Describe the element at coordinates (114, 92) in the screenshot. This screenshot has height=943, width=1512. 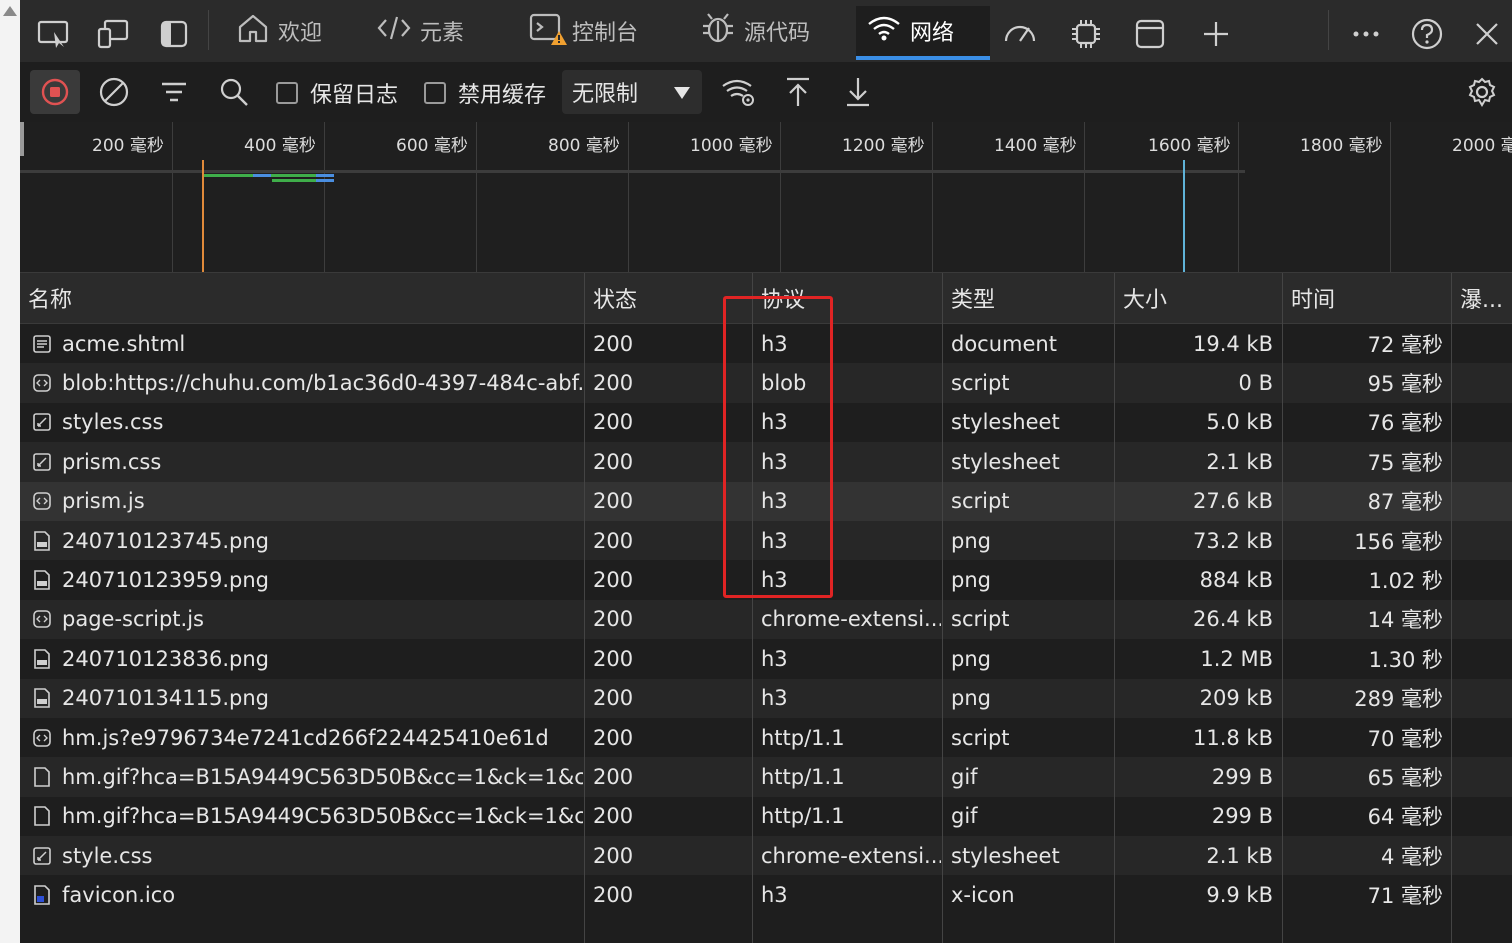
I see `clear-log-icon` at that location.